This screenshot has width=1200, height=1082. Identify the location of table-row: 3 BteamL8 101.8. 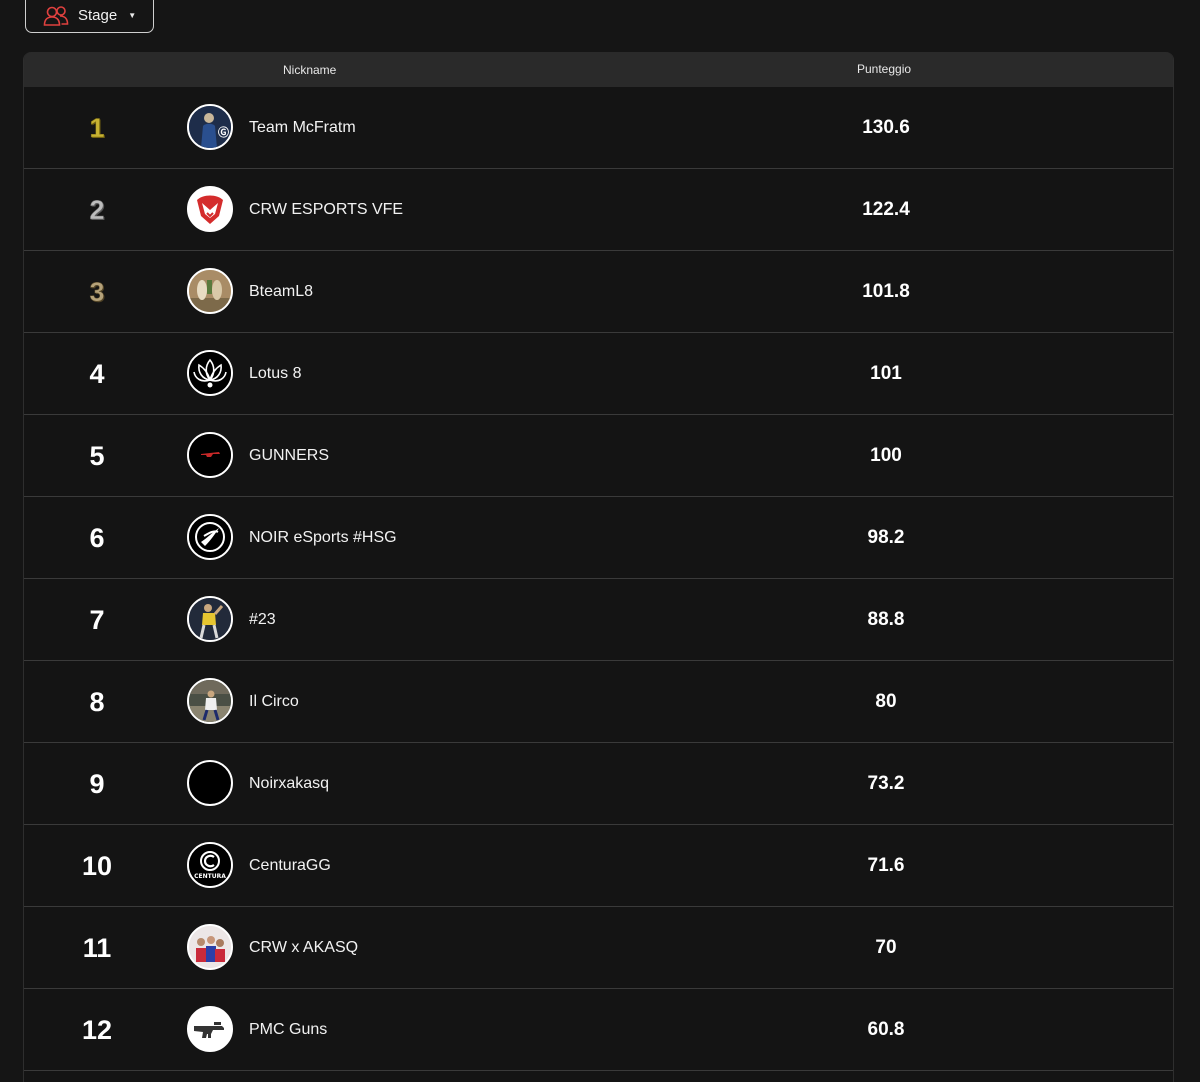
(598, 292).